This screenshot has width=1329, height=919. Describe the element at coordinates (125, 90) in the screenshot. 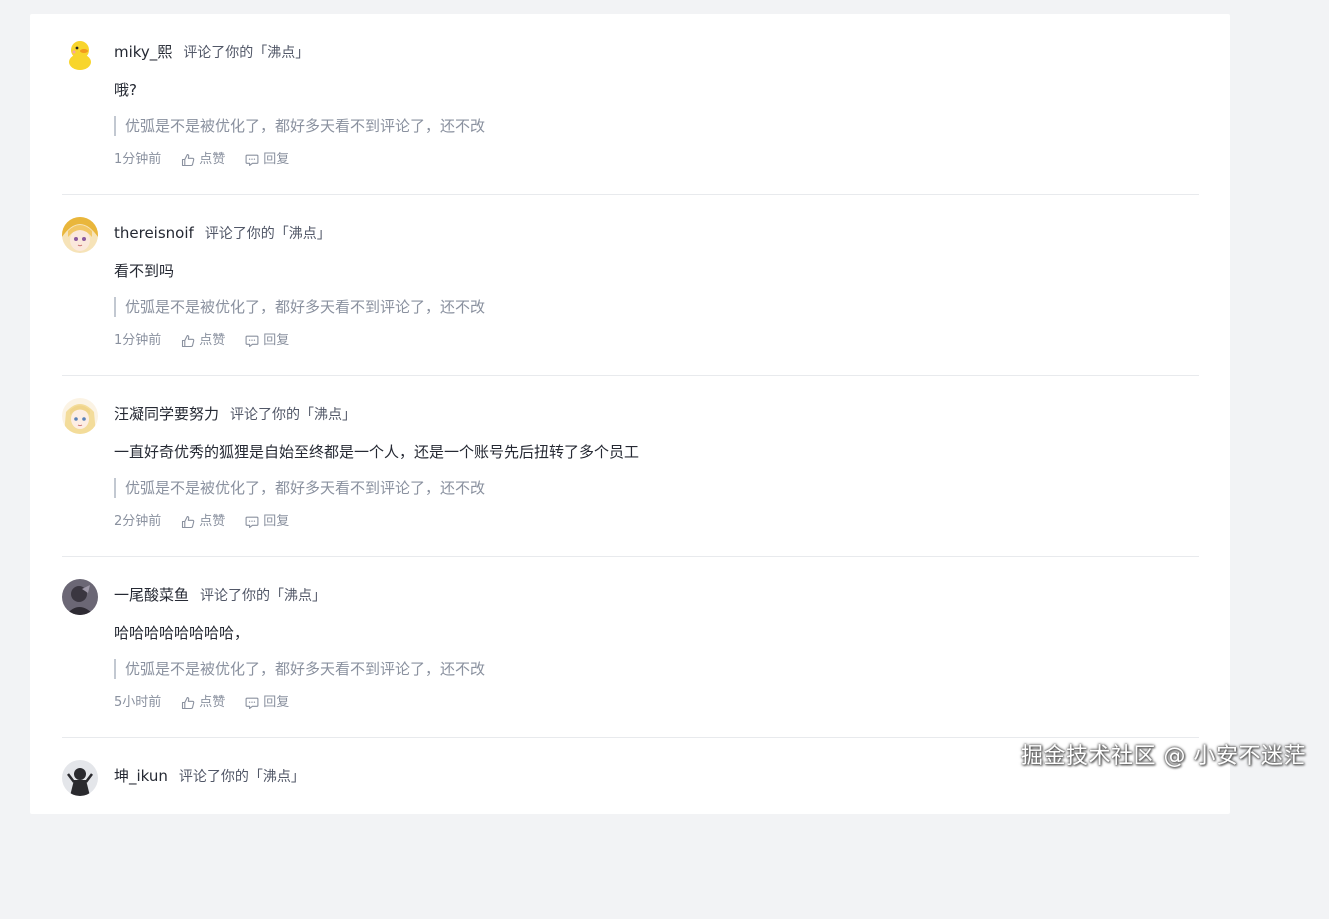

I see `comment-content: 哦?` at that location.